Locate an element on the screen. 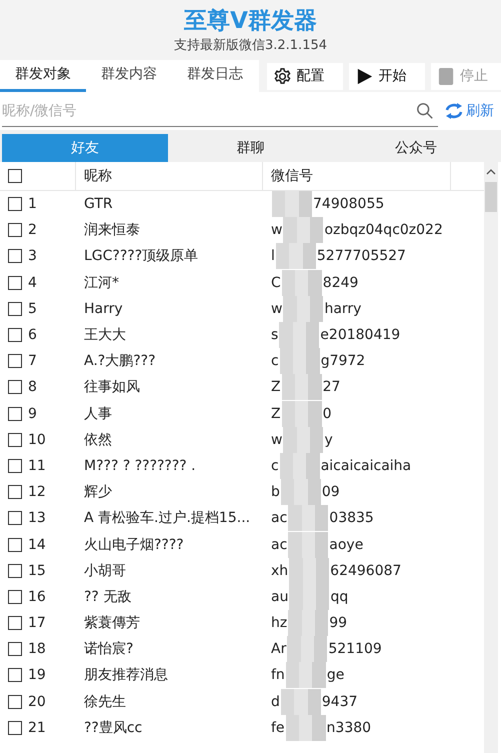 The height and width of the screenshot is (753, 501). wechat-id-end: qq is located at coordinates (339, 596).